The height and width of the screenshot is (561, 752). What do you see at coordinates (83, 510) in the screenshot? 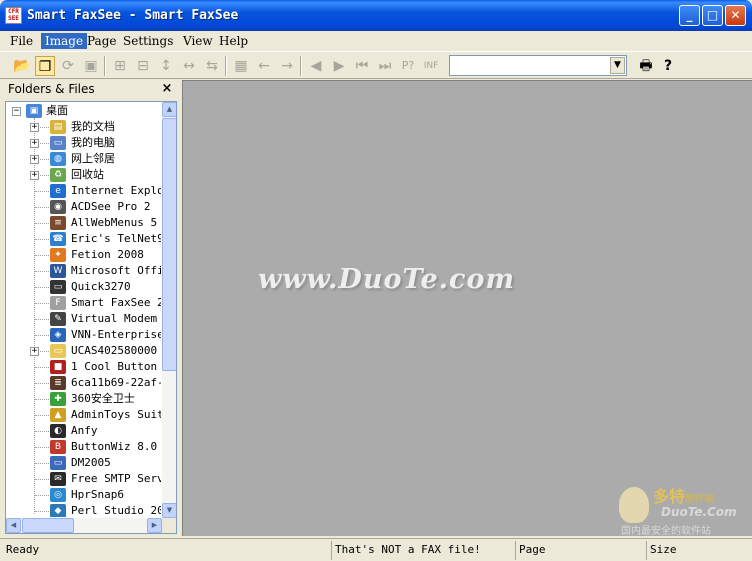
I see `tree-item: ◆ Perl Studio 2009` at bounding box center [83, 510].